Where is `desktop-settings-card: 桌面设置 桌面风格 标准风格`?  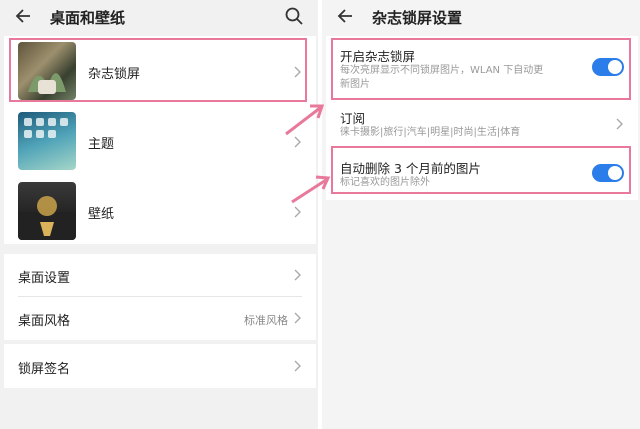 desktop-settings-card: 桌面设置 桌面风格 标准风格 is located at coordinates (160, 297).